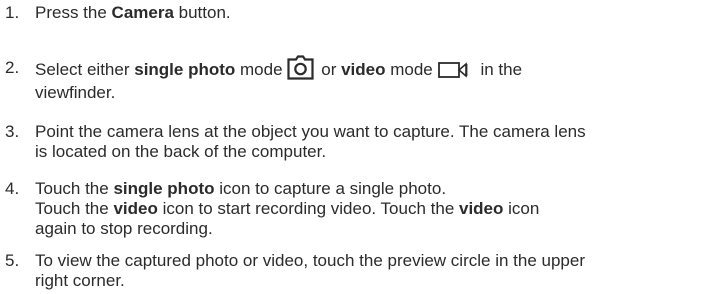 The image size is (724, 294). I want to click on step-text-part: icon to start recording video. Touch the, so click(308, 208).